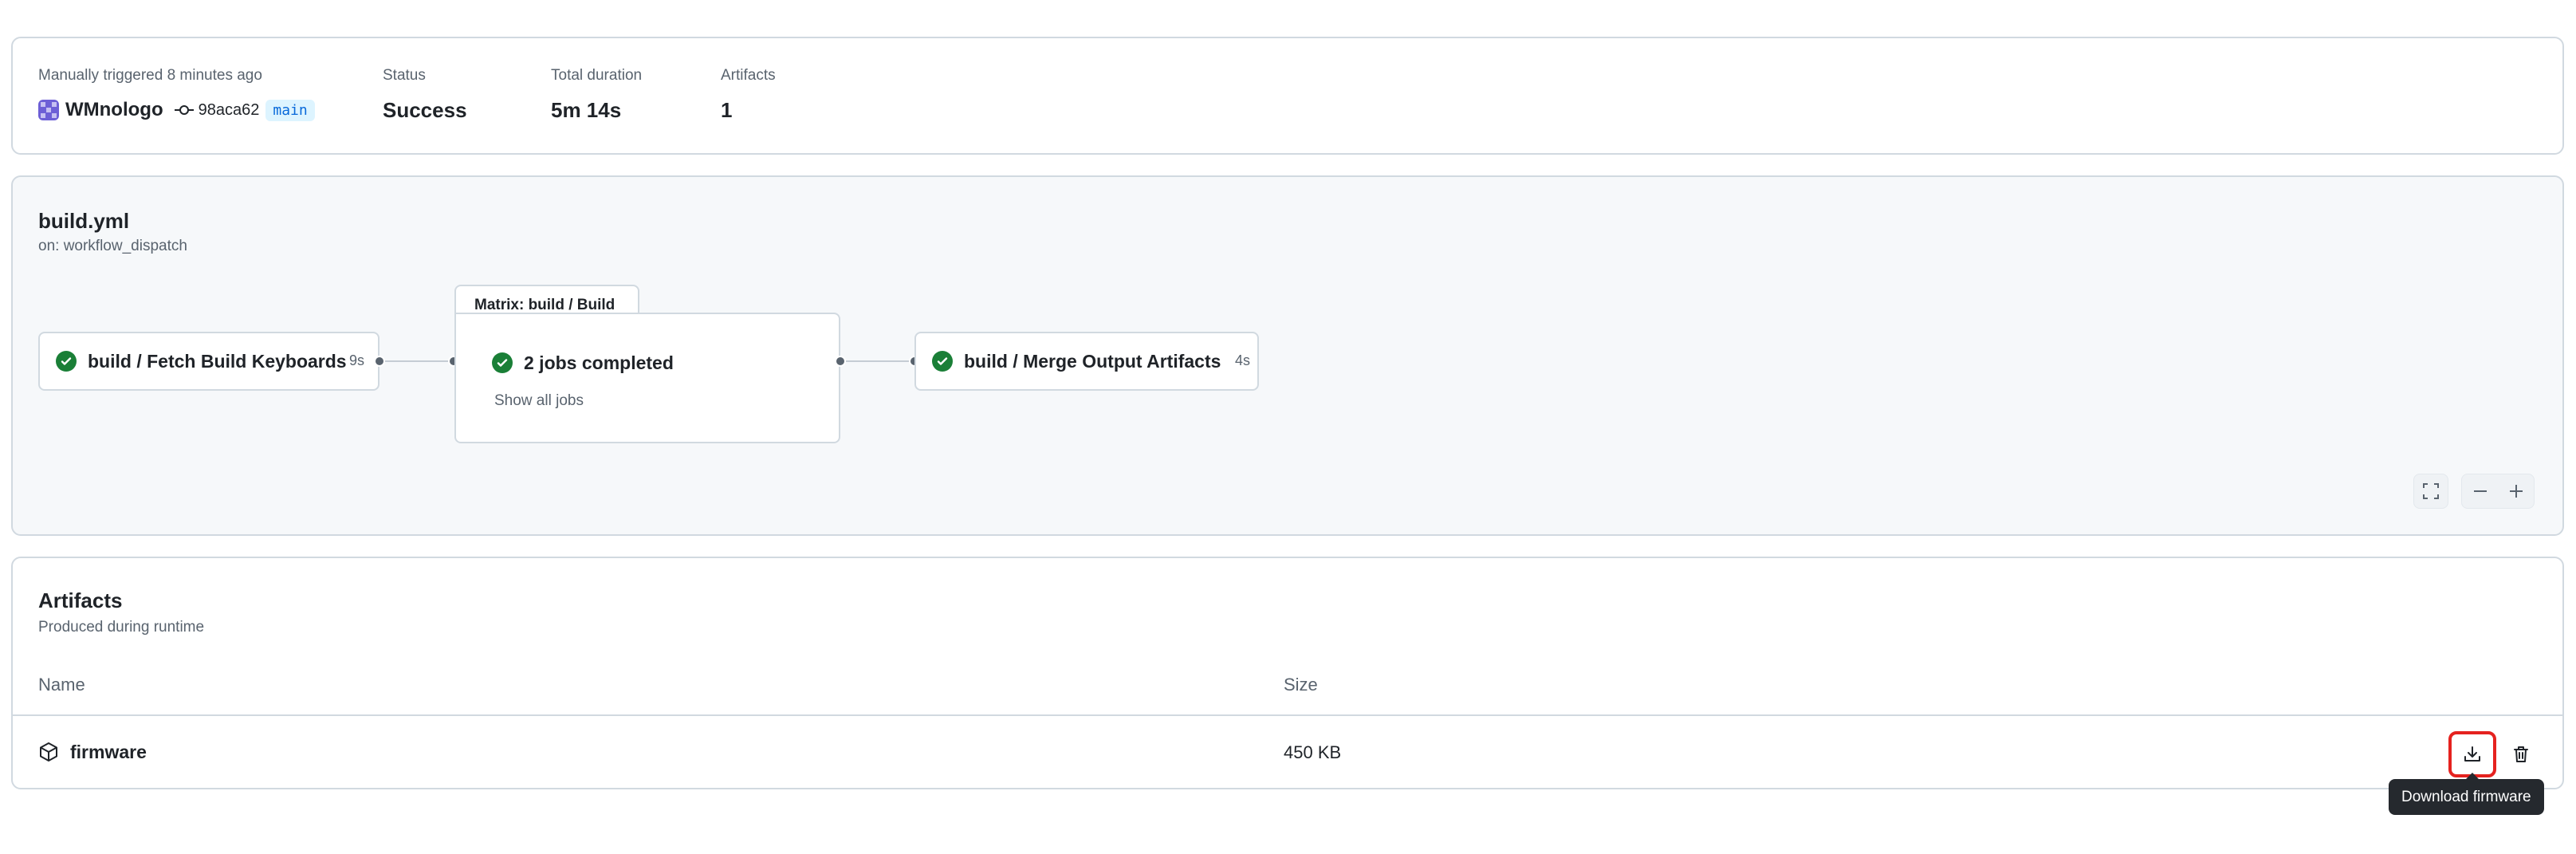 Image resolution: width=2576 pixels, height=854 pixels. I want to click on artifact-size: 450 KB, so click(1313, 752).